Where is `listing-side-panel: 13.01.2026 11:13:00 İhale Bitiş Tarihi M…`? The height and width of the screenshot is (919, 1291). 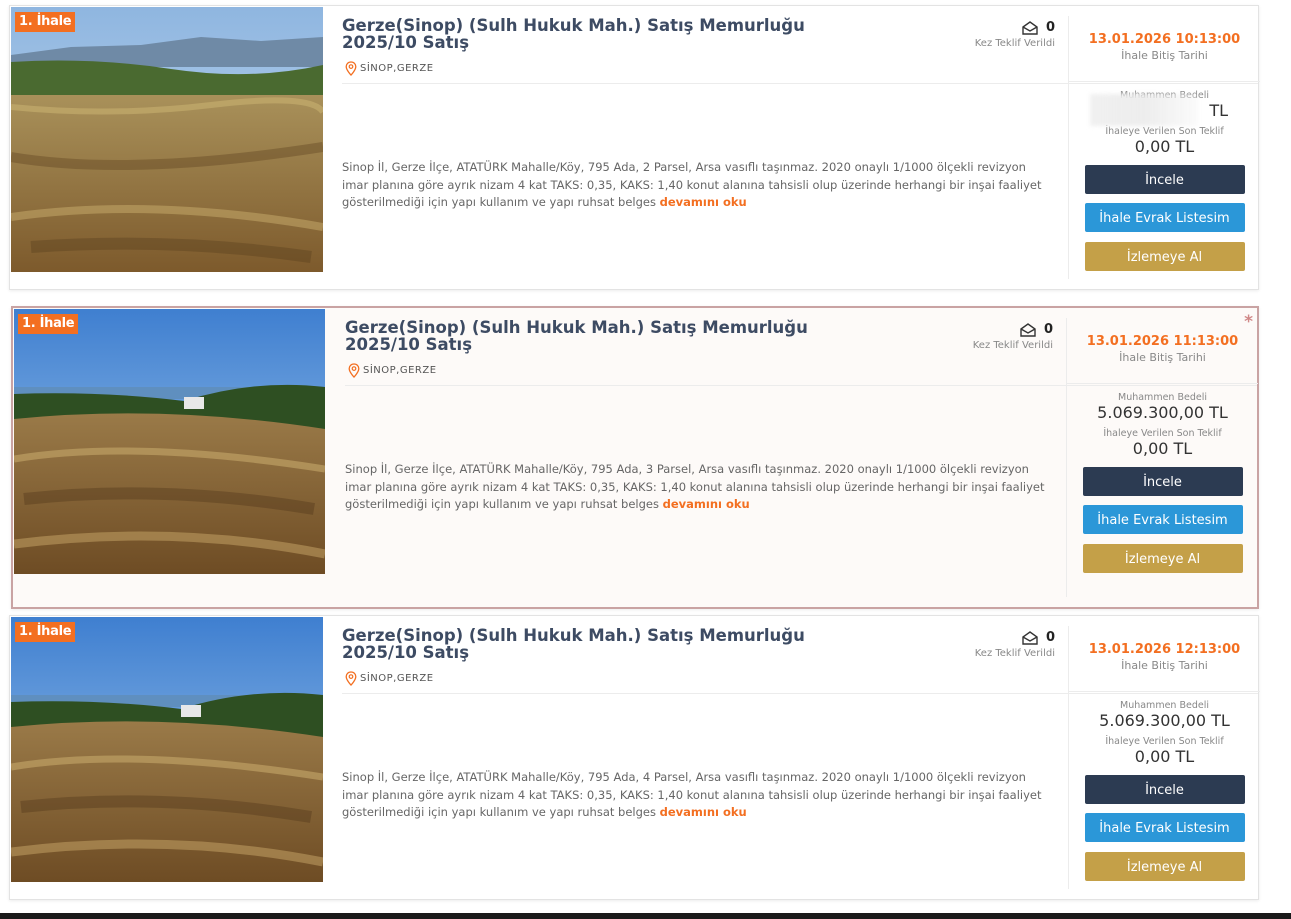
listing-side-panel: 13.01.2026 11:13:00 İhale Bitiş Tarihi M… is located at coordinates (1162, 440).